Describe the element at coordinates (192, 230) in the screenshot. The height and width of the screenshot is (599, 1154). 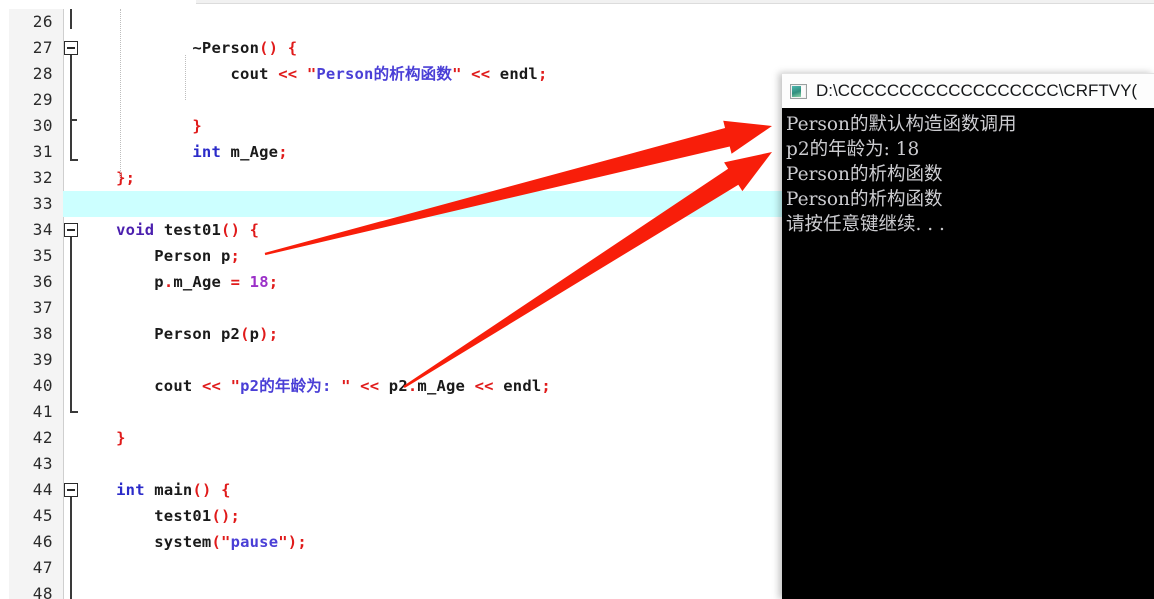
I see `code-token: test01` at that location.